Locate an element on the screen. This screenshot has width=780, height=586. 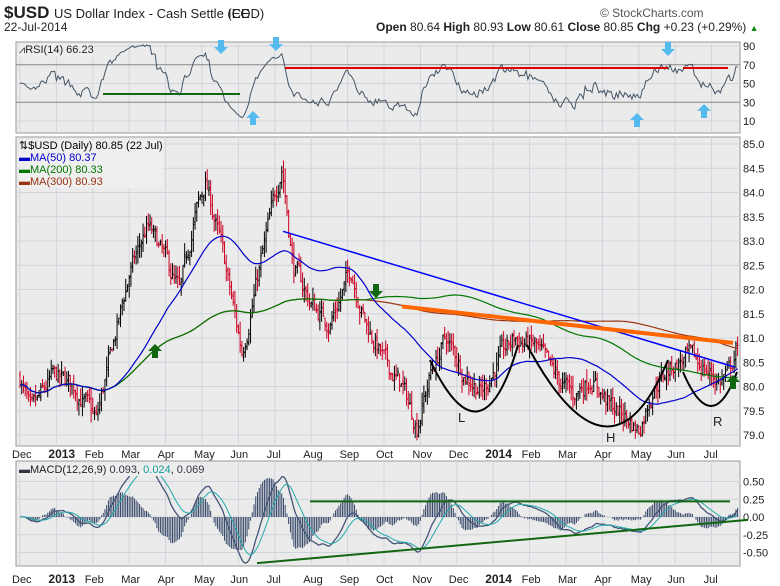
price-ytick: 83.5 is located at coordinates (753, 218).